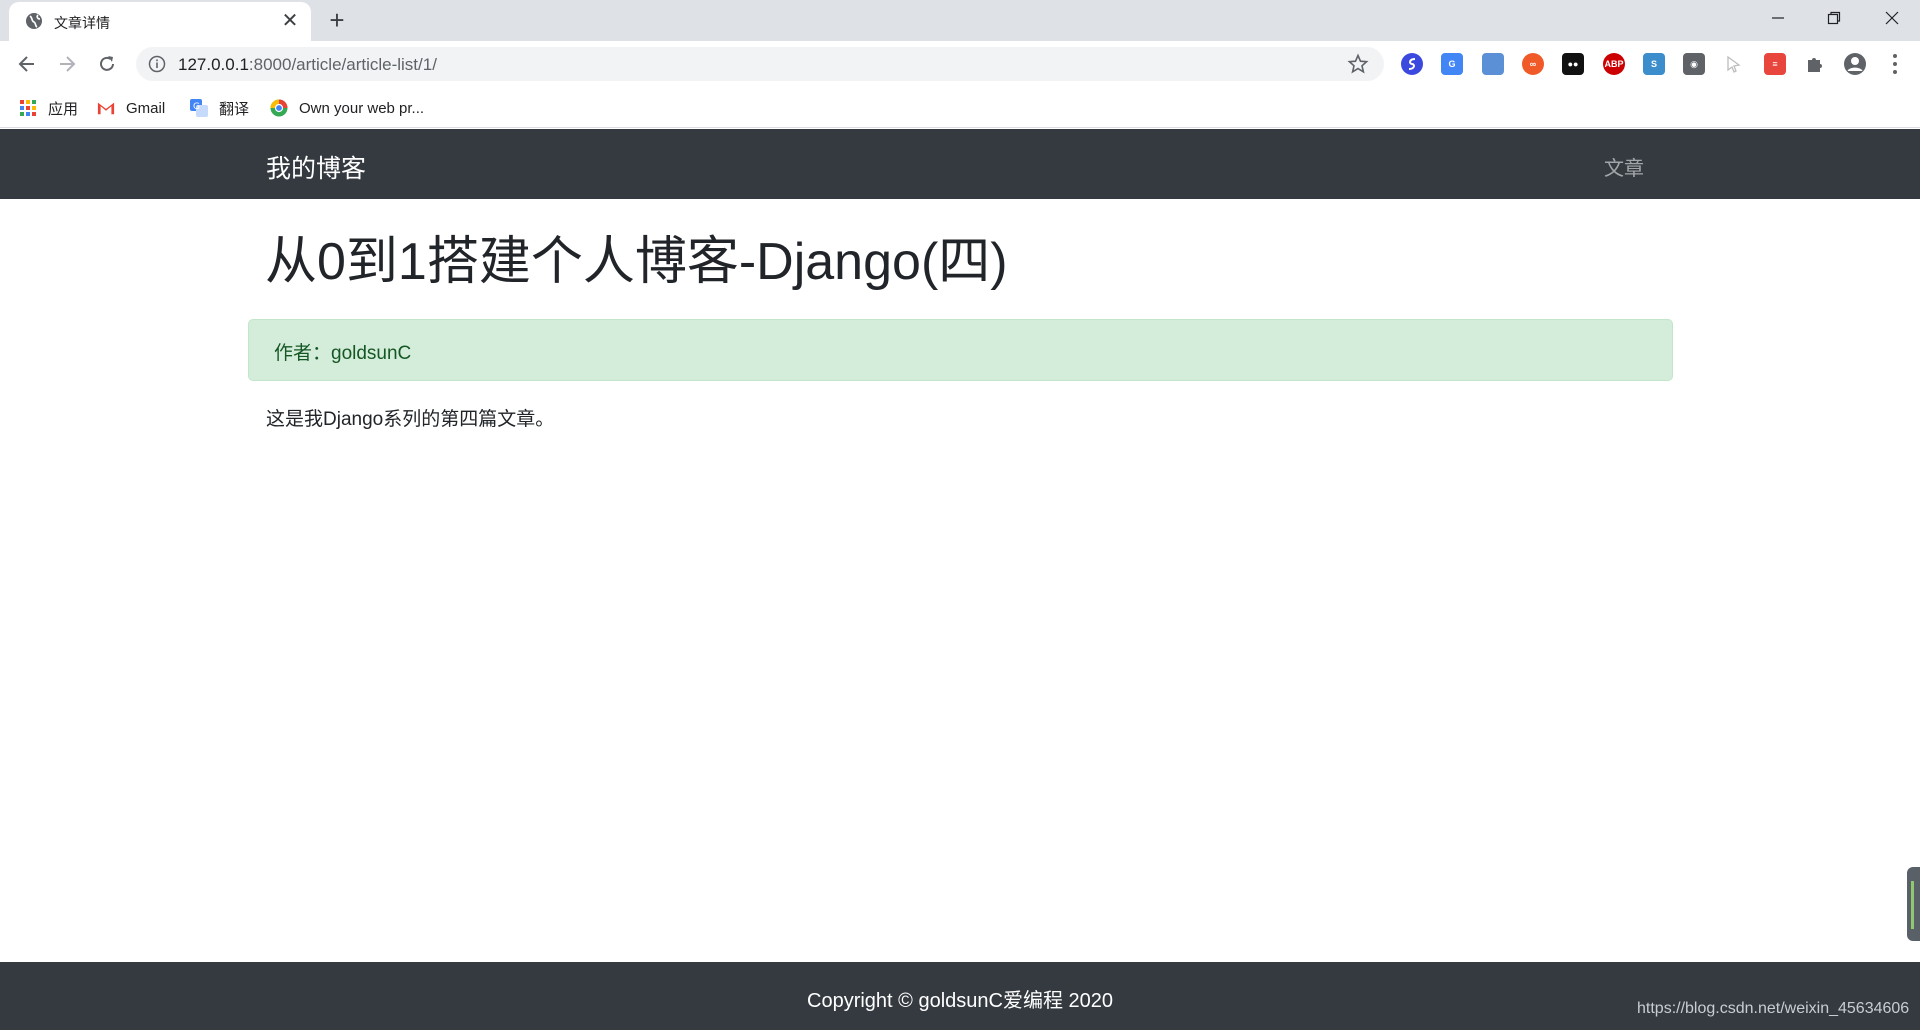  I want to click on ext-owl-icon: ◉, so click(1694, 64).